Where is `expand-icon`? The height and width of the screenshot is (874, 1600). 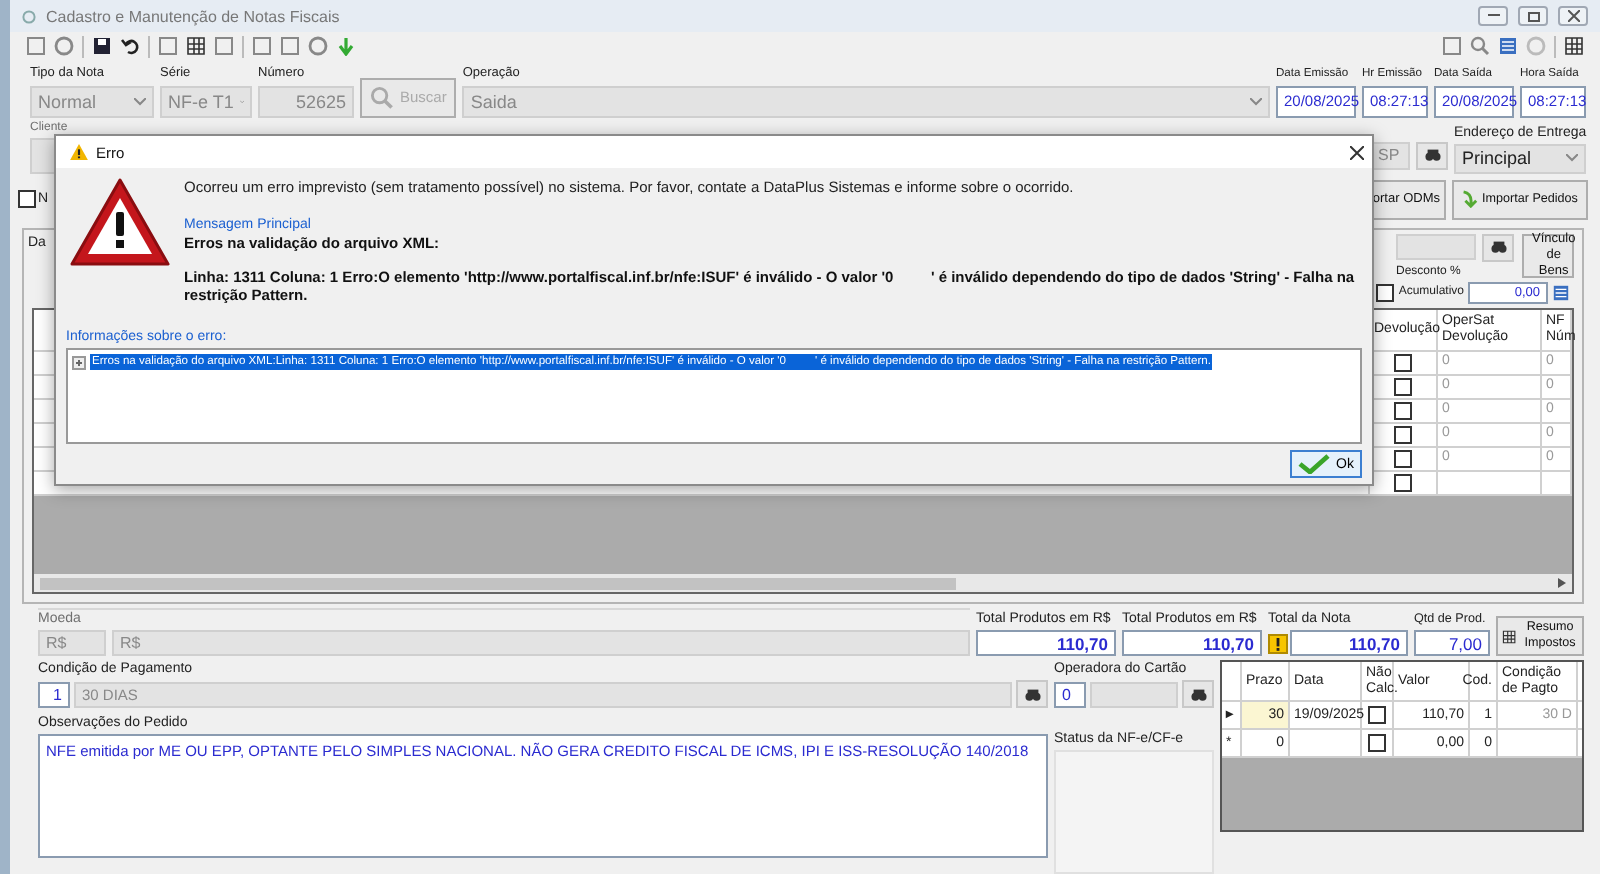 expand-icon is located at coordinates (79, 362).